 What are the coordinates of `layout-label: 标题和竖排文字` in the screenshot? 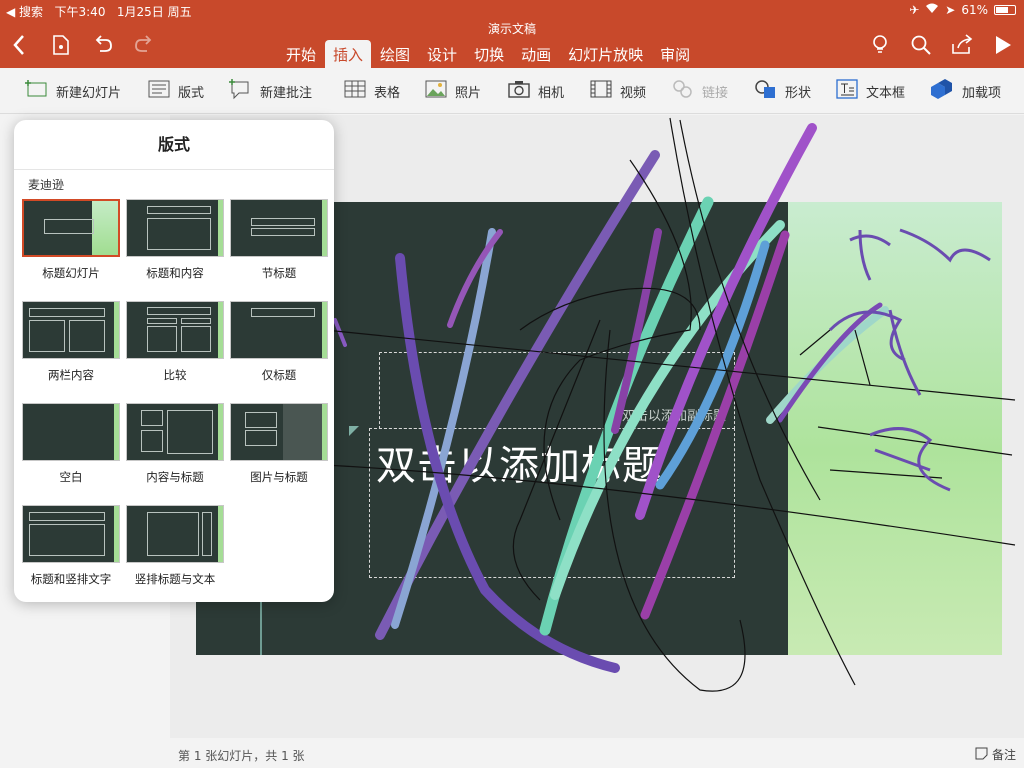 It's located at (71, 579).